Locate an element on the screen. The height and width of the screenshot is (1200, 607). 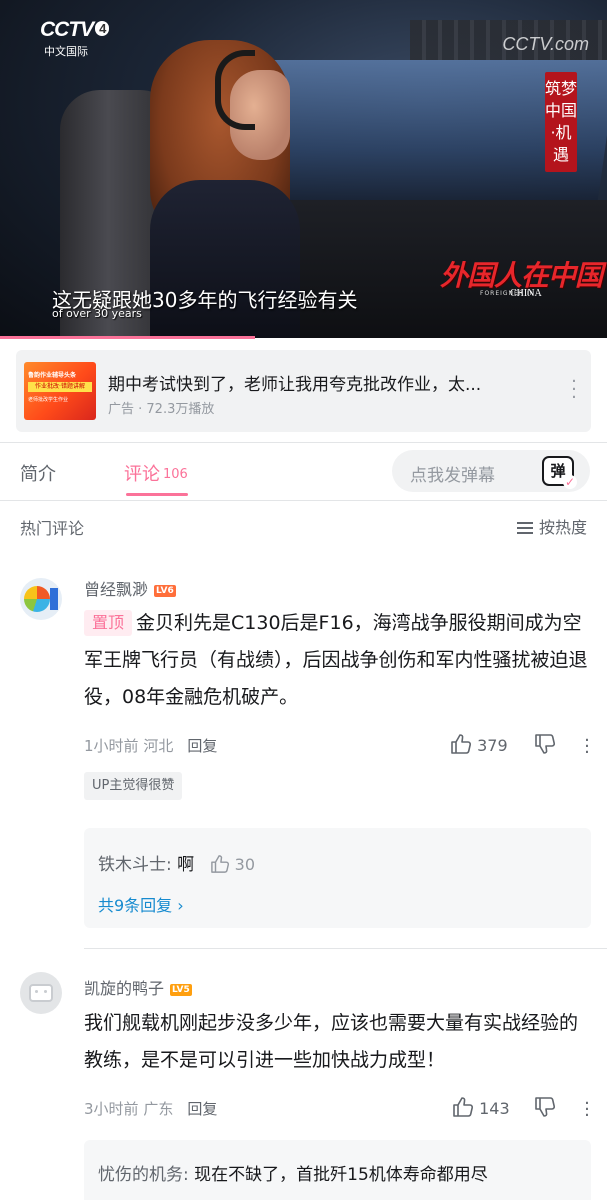
like-button: 379 is located at coordinates (479, 744).